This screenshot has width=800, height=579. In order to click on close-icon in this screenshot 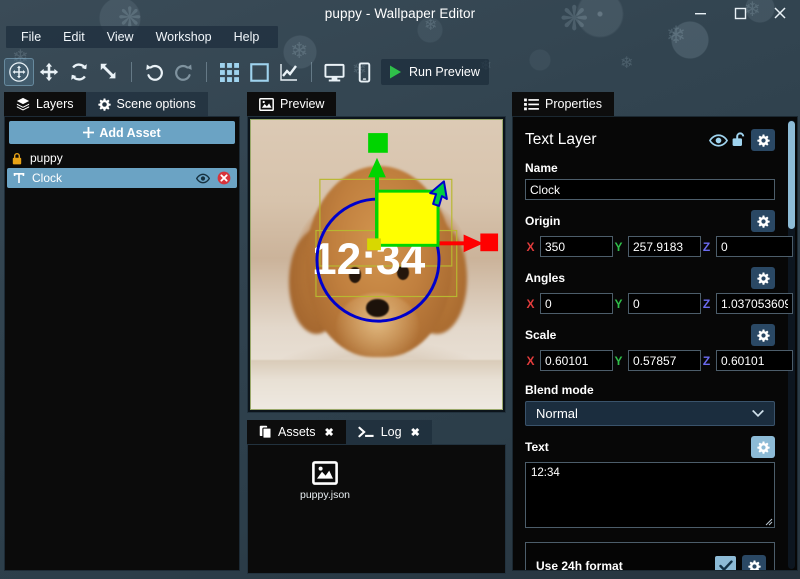, I will do `click(780, 13)`.